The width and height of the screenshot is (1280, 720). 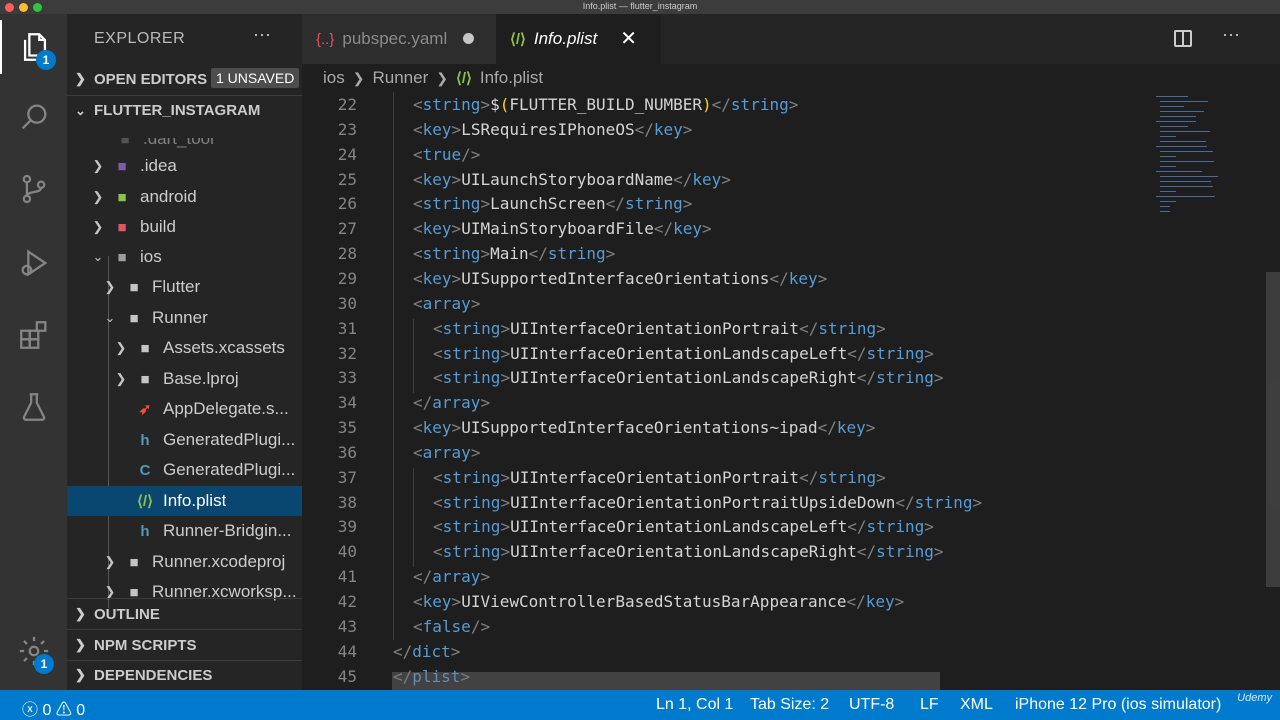 I want to click on text-token: LSRequiresIPhoneOS, so click(x=548, y=129).